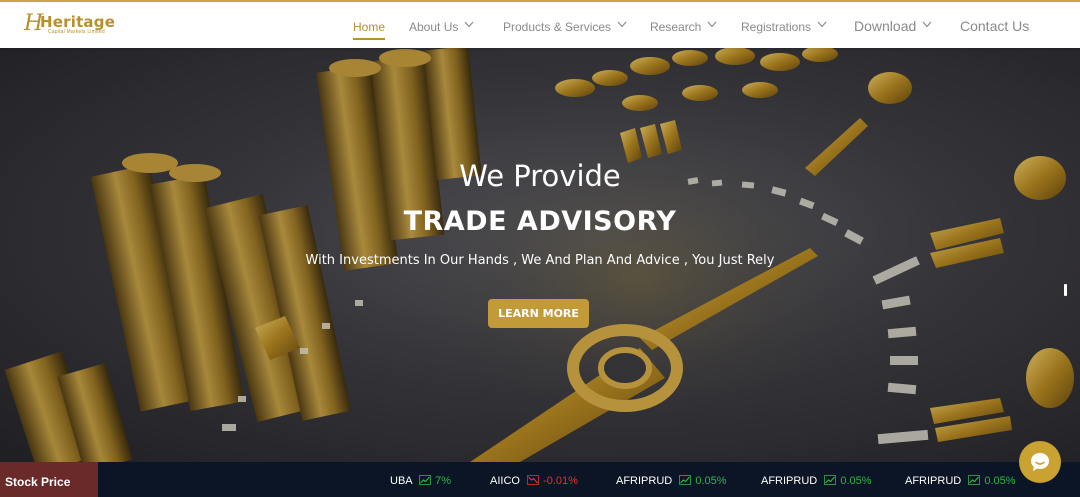 The image size is (1080, 497). I want to click on nav-item-label: Contact Us, so click(995, 26).